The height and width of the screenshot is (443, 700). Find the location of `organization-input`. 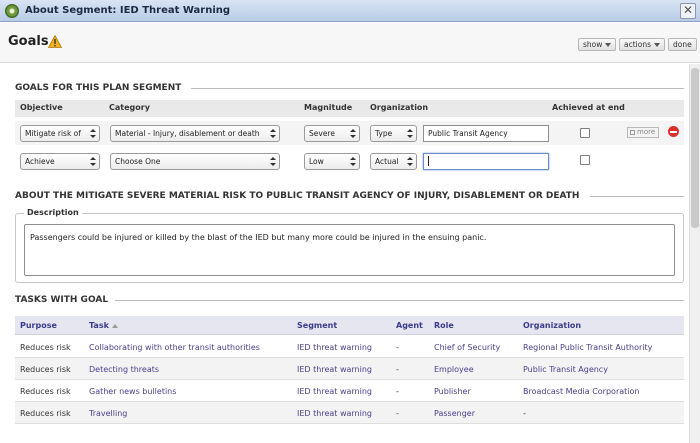

organization-input is located at coordinates (486, 161).